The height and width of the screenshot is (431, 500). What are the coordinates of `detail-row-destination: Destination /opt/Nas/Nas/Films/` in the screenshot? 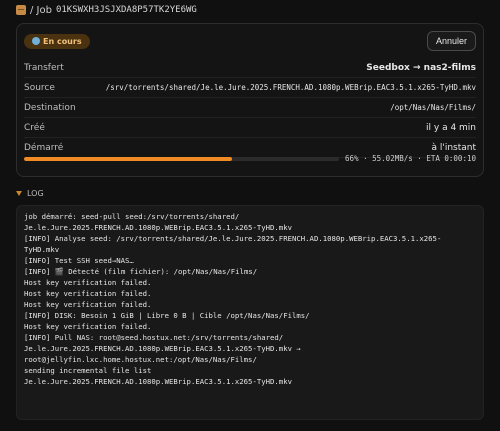 It's located at (250, 108).